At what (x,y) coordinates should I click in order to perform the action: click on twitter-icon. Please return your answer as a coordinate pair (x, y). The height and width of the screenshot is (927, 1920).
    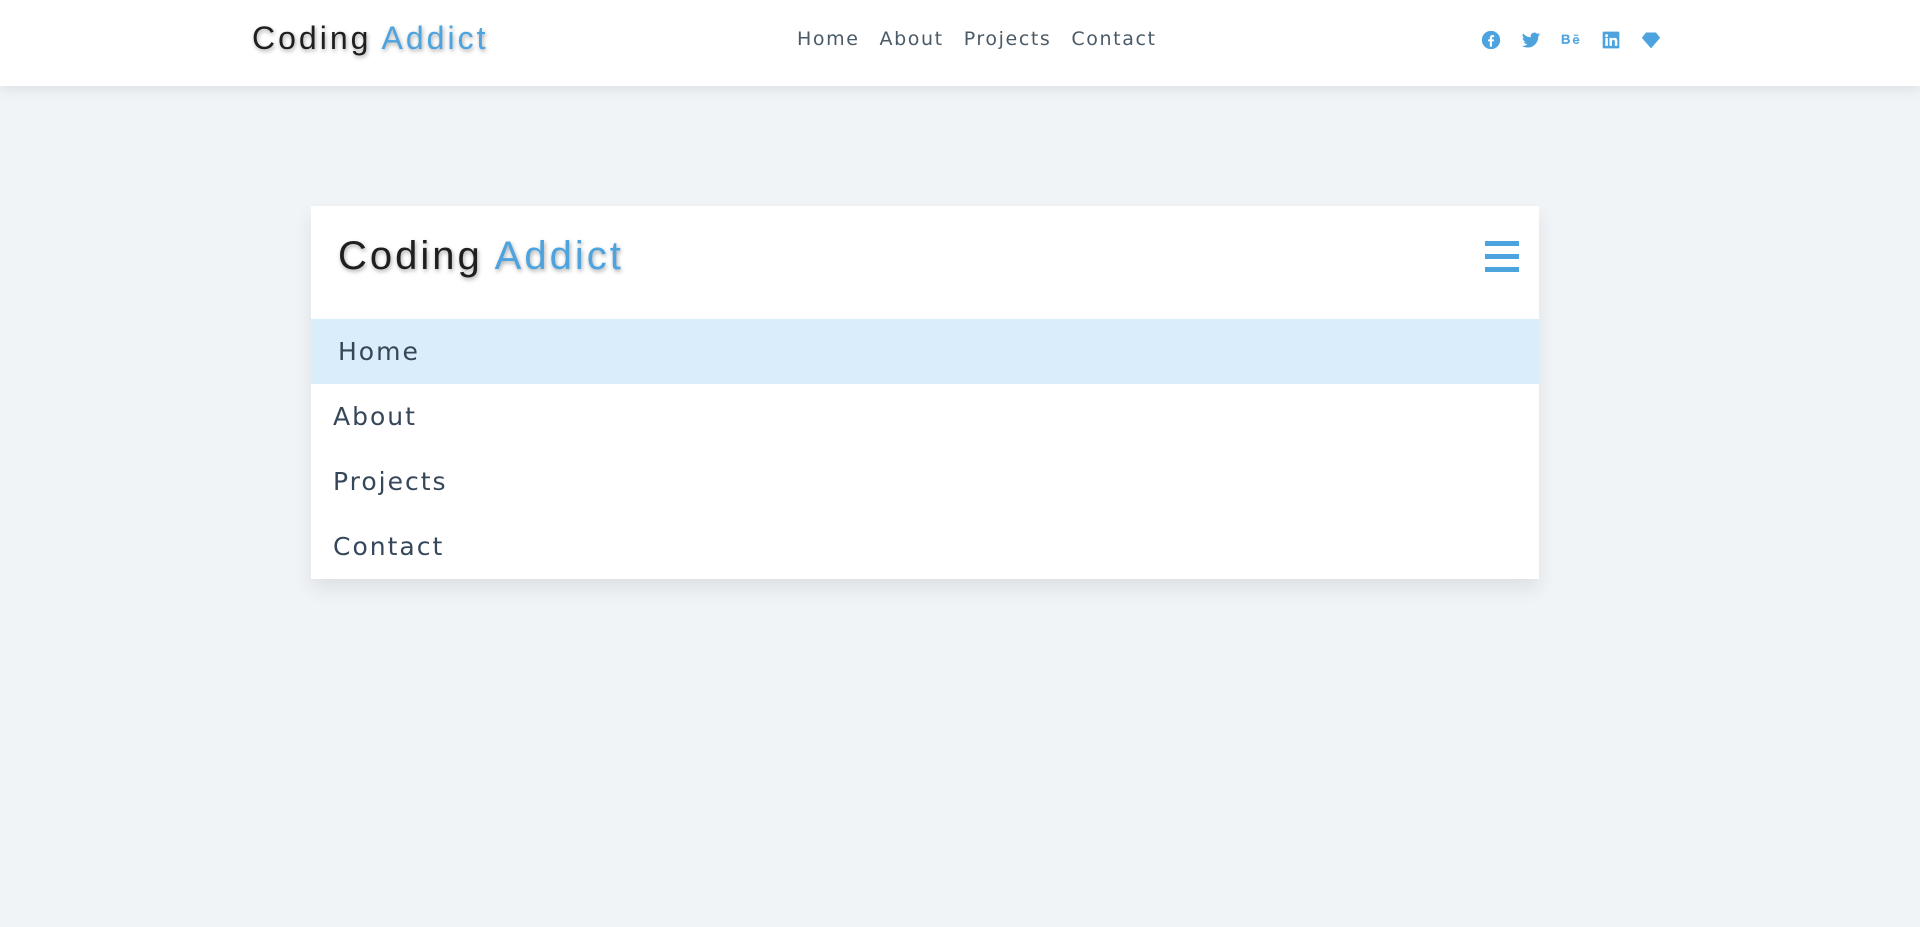
    Looking at the image, I should click on (1531, 40).